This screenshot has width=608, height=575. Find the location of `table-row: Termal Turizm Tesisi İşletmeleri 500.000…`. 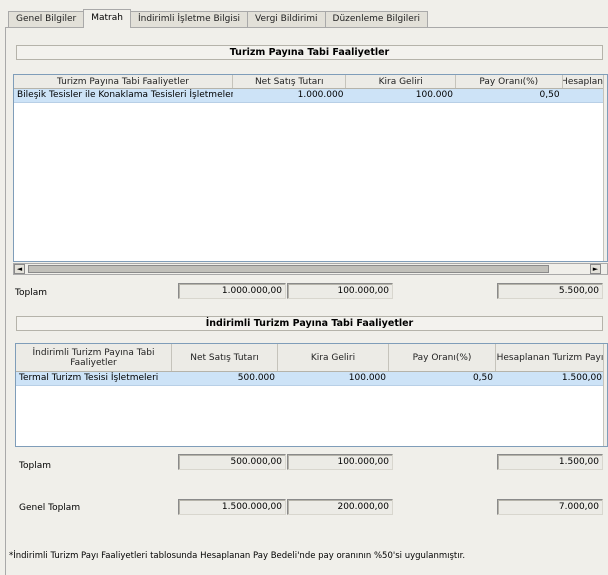

table-row: Termal Turizm Tesisi İşletmeleri 500.000… is located at coordinates (311, 379).